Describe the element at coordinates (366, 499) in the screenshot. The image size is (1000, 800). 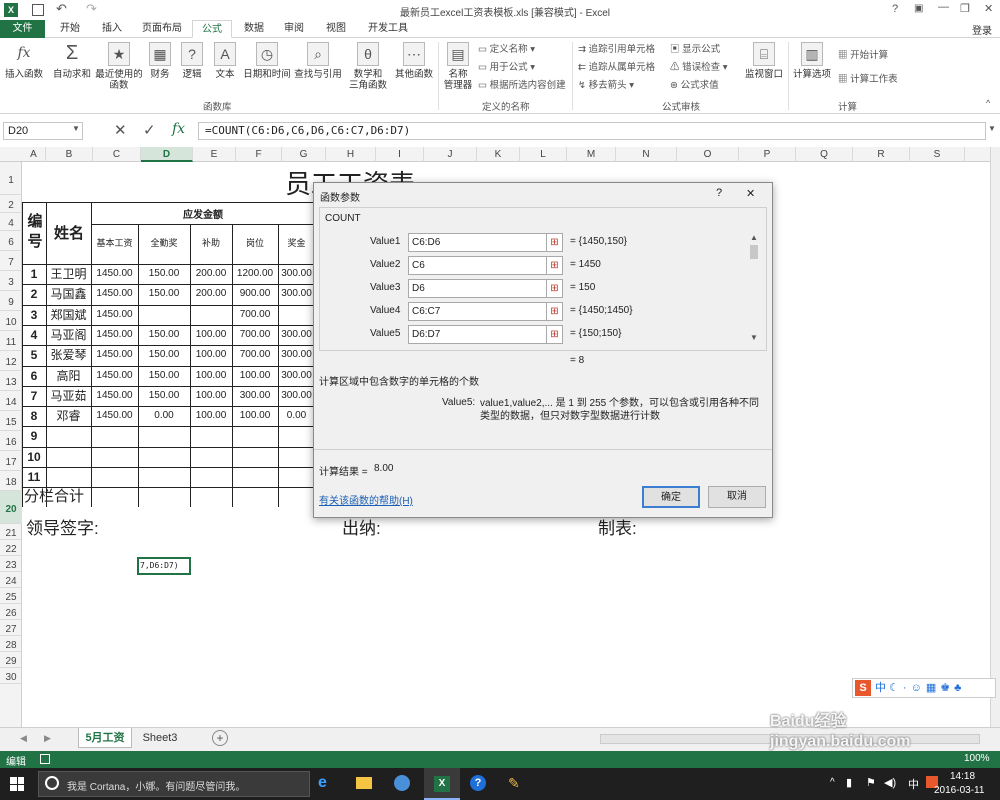
I see `help-link: 有关该函数的帮助(H)` at that location.